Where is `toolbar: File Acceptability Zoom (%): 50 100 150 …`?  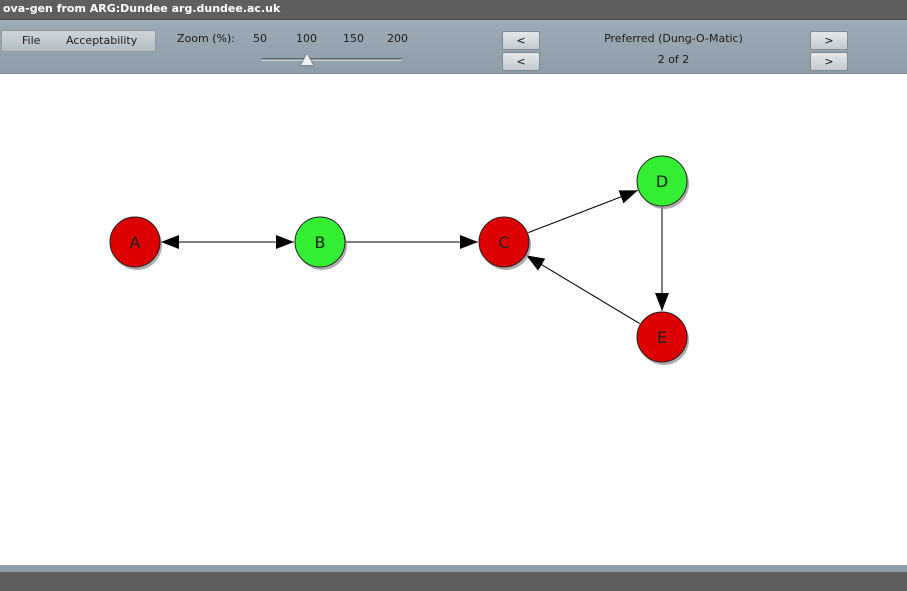
toolbar: File Acceptability Zoom (%): 50 100 150 … is located at coordinates (453, 47).